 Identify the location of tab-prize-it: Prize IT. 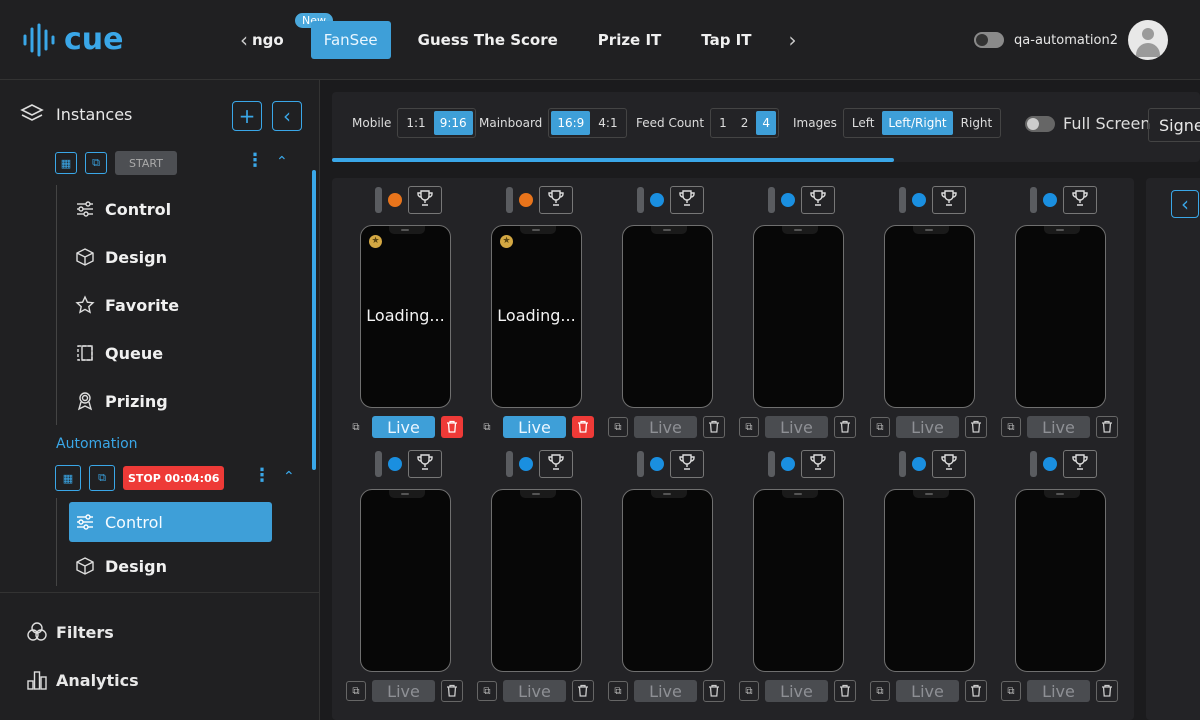
(629, 40).